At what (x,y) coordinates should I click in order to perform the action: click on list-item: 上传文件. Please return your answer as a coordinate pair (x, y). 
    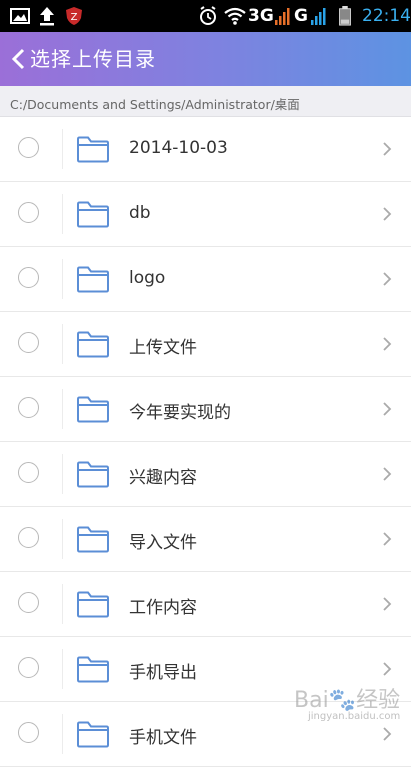
    Looking at the image, I should click on (205, 344).